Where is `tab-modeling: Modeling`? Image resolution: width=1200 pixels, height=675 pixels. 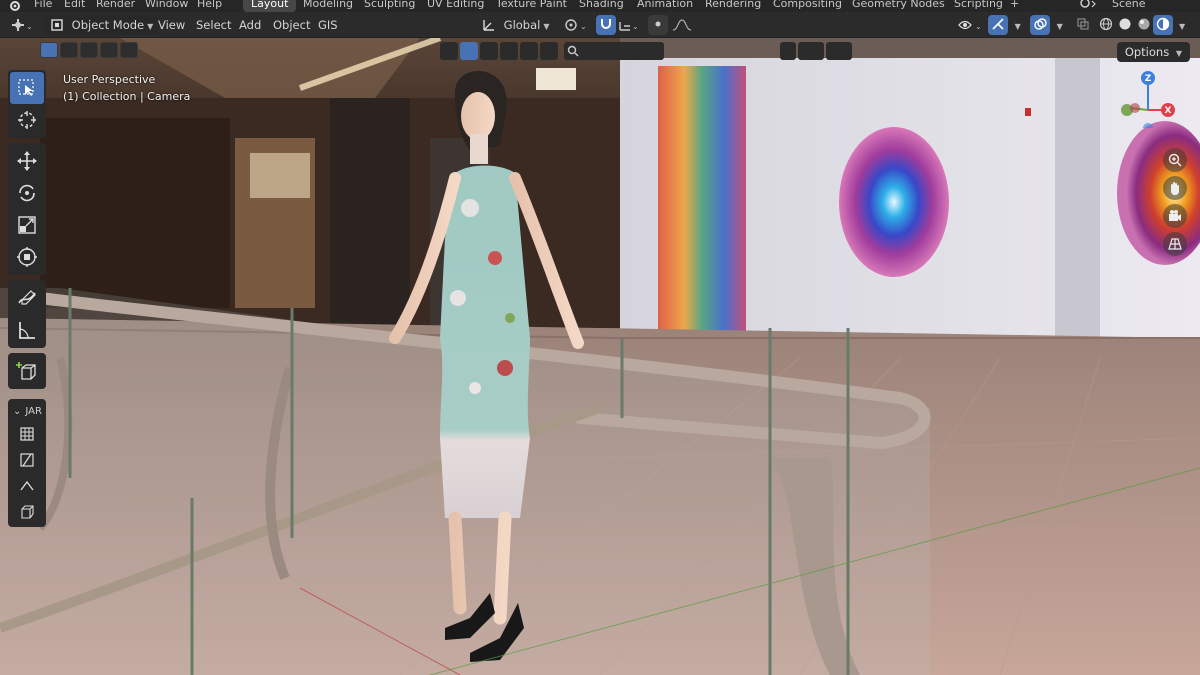
tab-modeling: Modeling is located at coordinates (328, 6).